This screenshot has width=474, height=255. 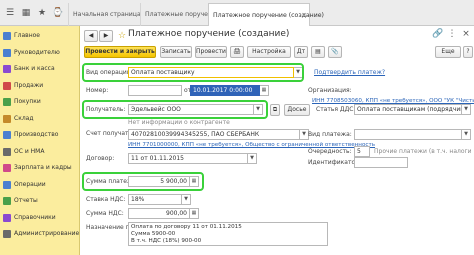 I want to click on sidebar-item: Склад, so click(x=40, y=119).